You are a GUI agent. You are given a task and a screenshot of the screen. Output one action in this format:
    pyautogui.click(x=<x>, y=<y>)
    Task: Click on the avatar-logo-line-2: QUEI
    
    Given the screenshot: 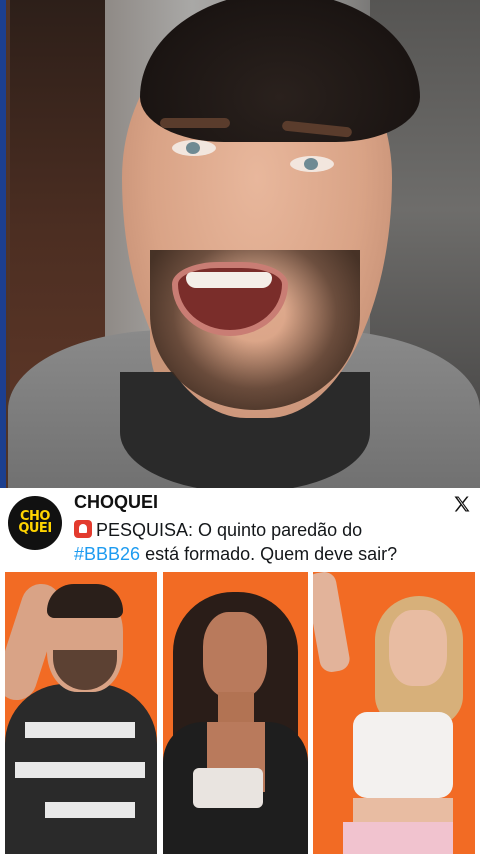 What is the action you would take?
    pyautogui.click(x=35, y=528)
    